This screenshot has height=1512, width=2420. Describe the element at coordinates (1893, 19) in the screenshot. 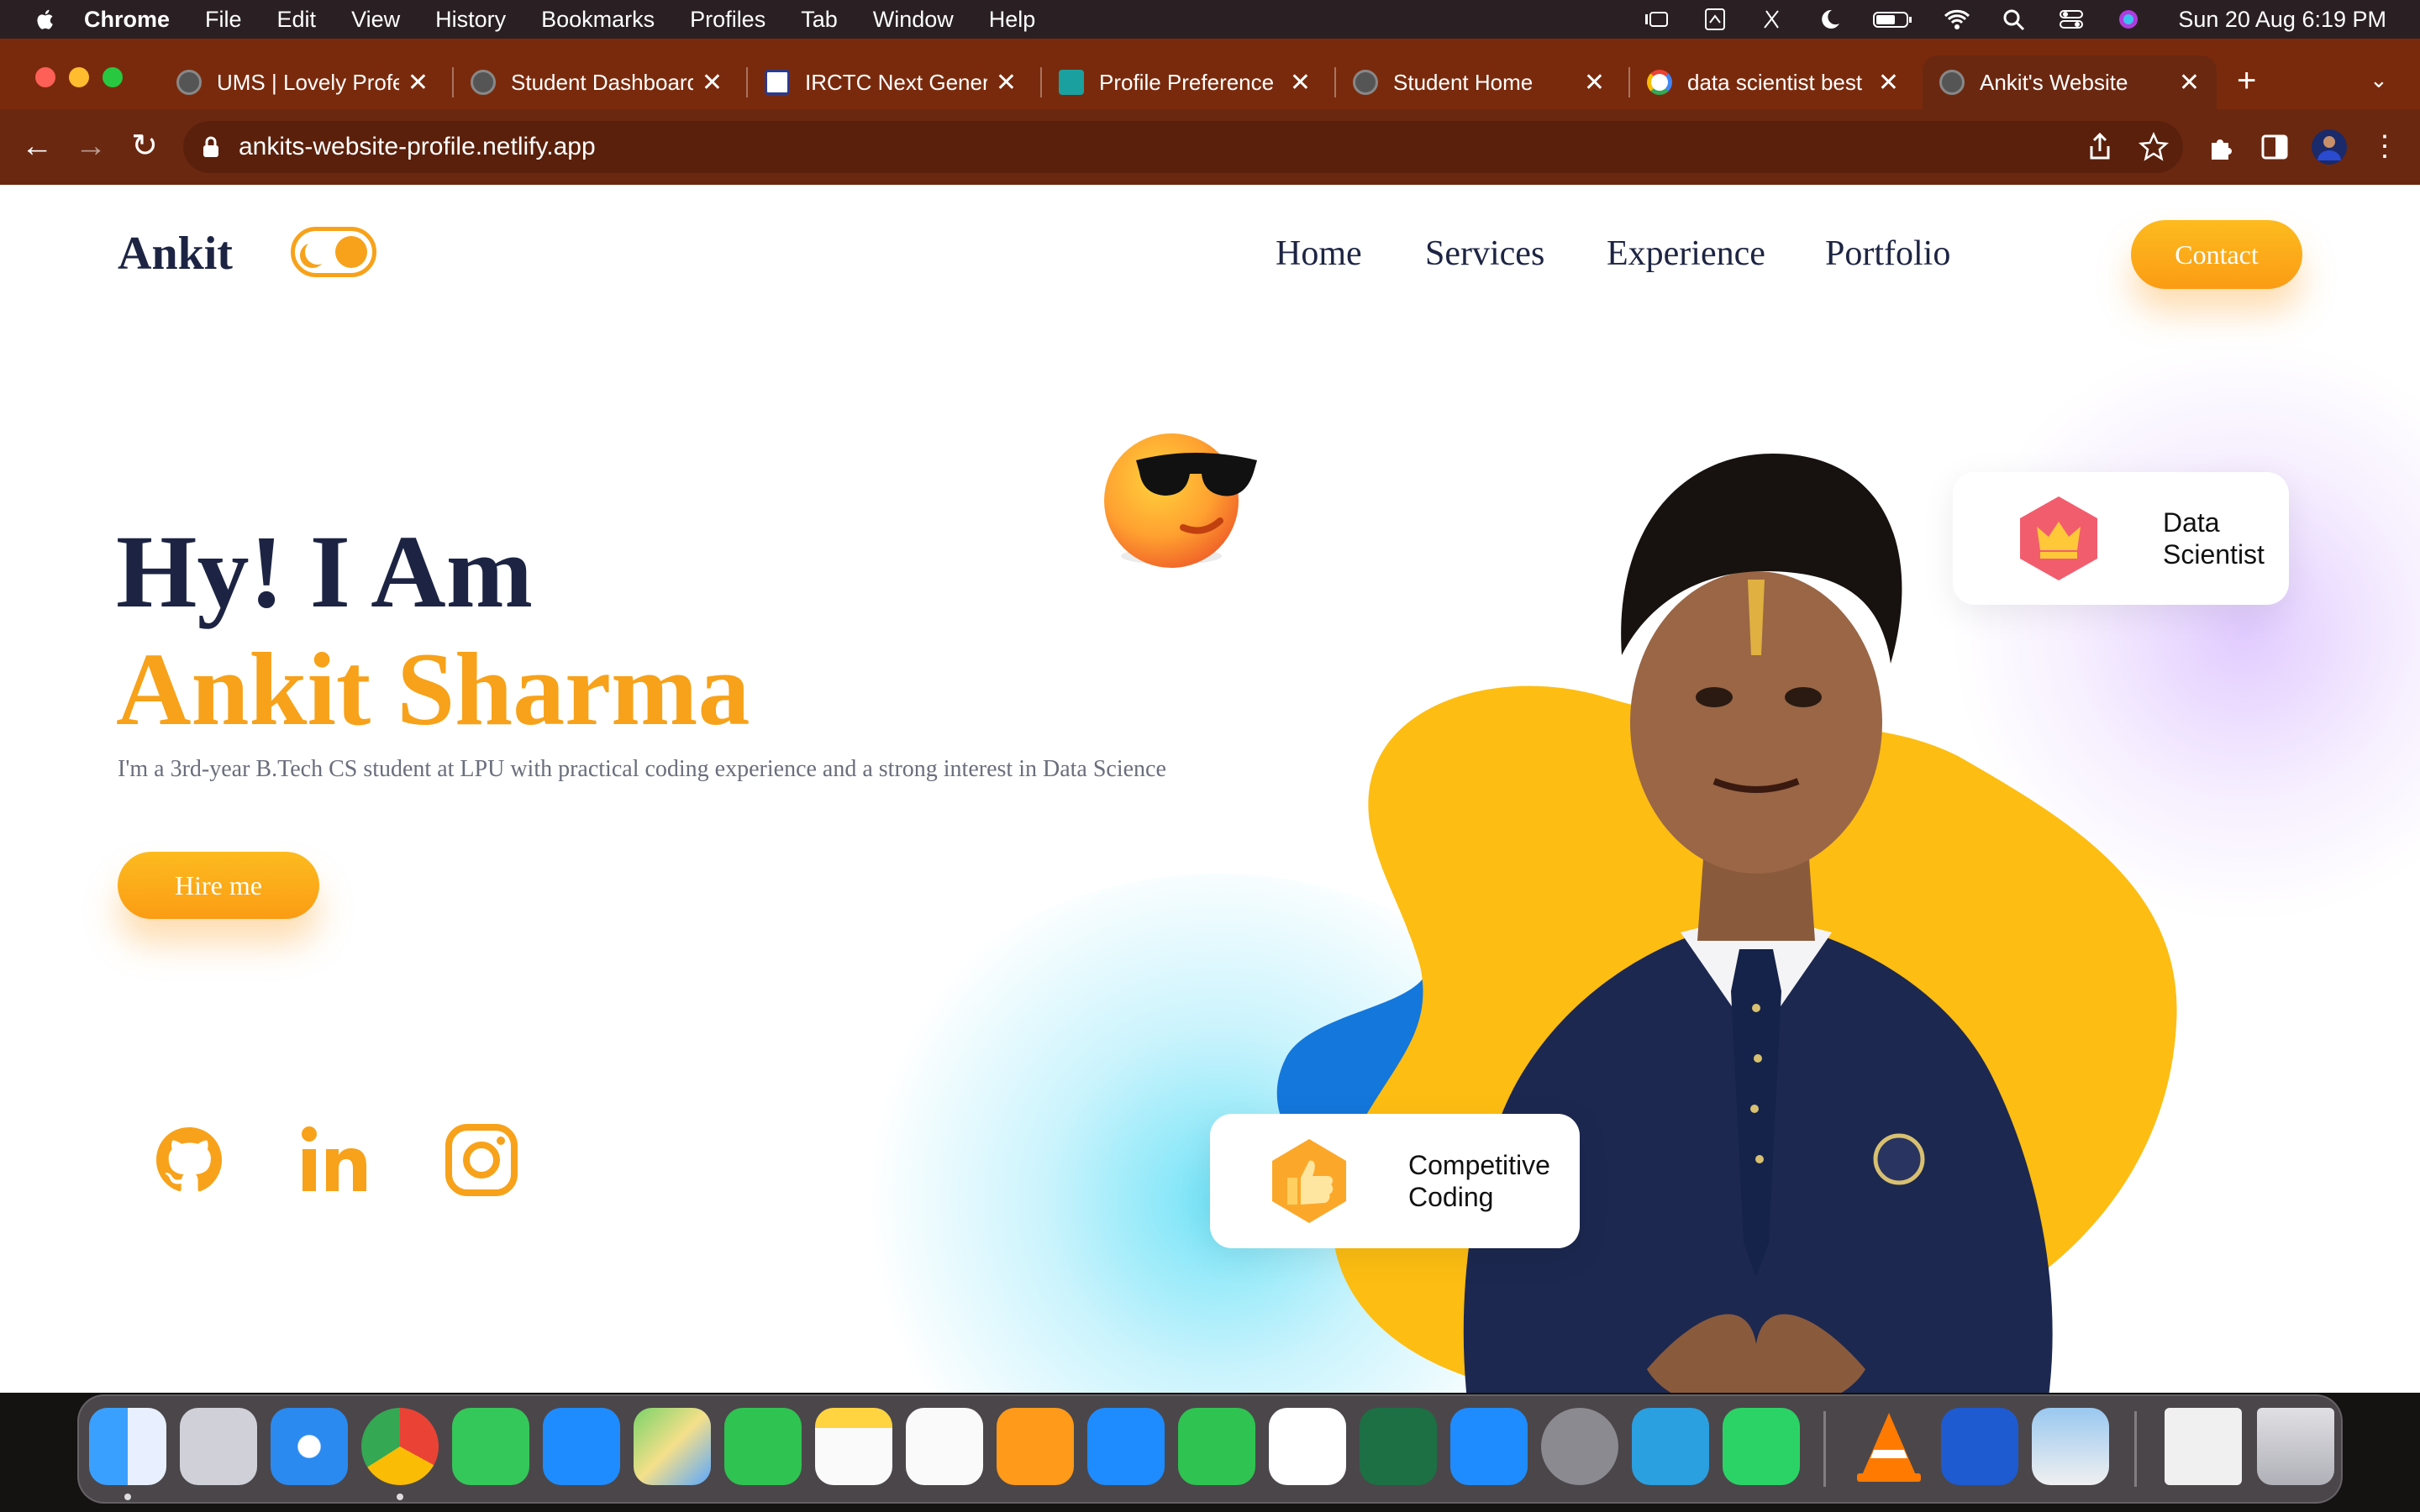

I see `battery-icon` at that location.